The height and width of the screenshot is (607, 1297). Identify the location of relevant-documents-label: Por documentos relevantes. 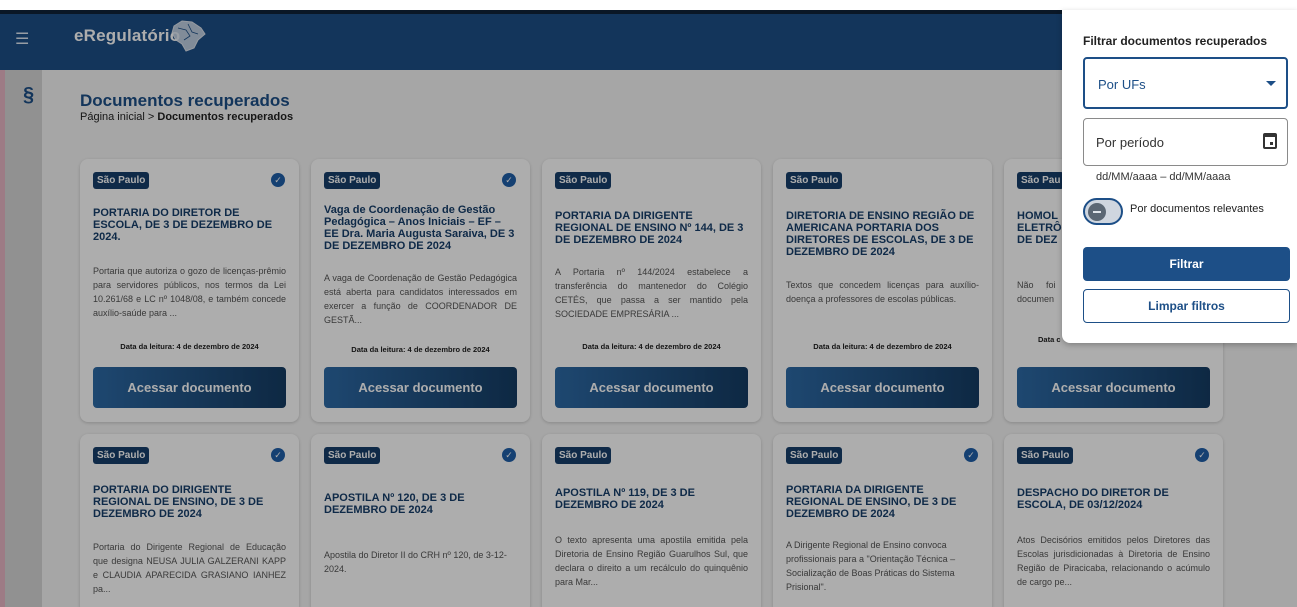
(1197, 209).